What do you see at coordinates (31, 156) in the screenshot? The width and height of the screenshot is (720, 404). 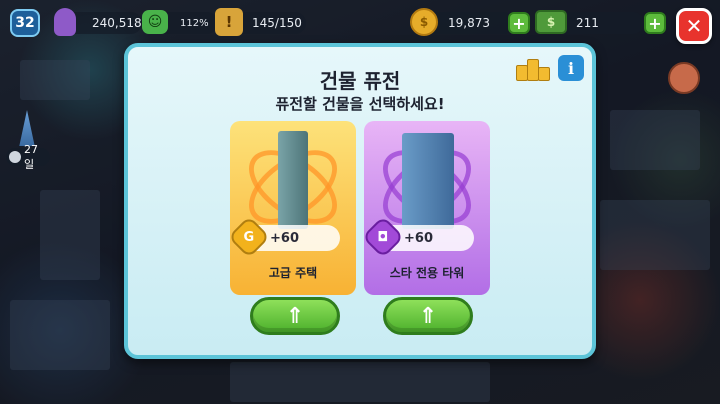 I see `event-timer-label: 27일` at bounding box center [31, 156].